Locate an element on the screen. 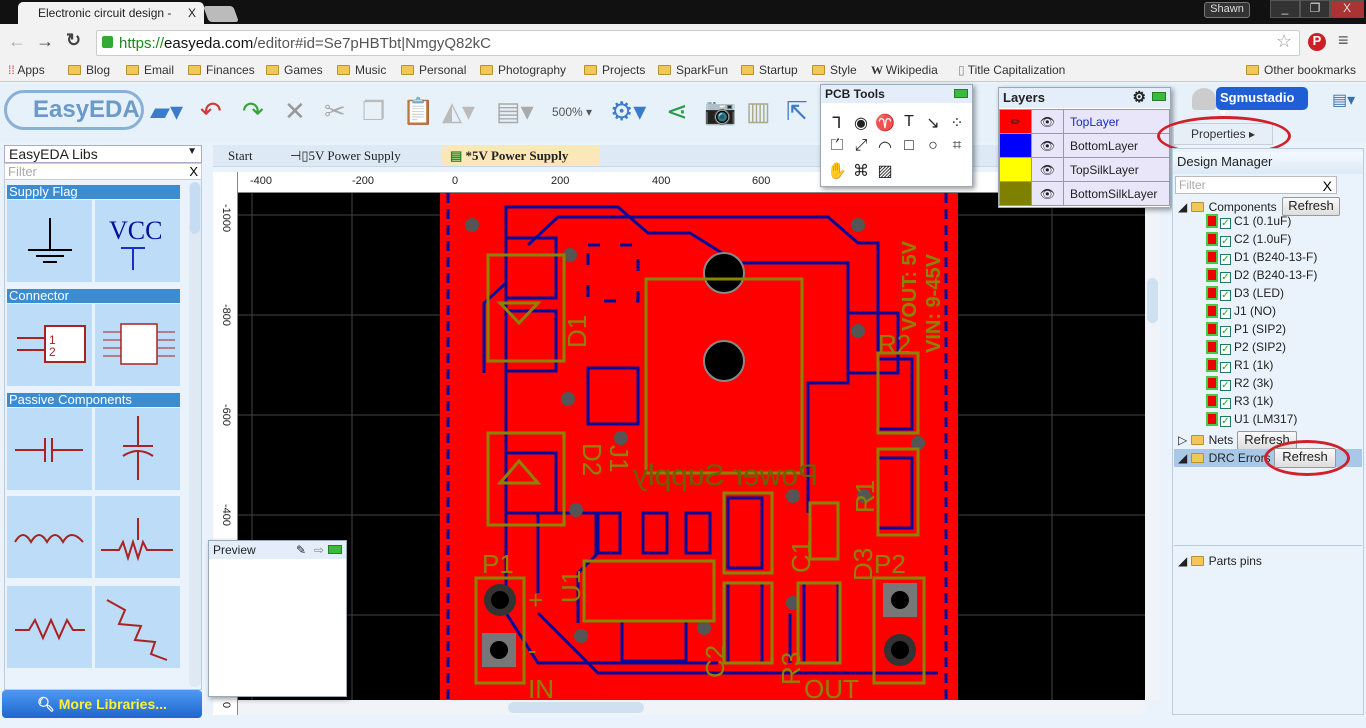  new-tab-button is located at coordinates (221, 14).